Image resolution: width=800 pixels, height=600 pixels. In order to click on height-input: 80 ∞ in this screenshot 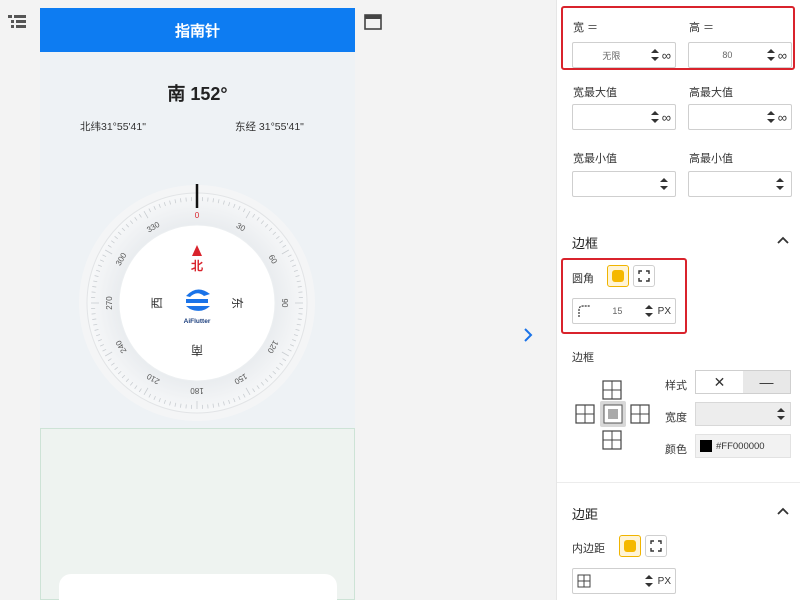, I will do `click(740, 55)`.